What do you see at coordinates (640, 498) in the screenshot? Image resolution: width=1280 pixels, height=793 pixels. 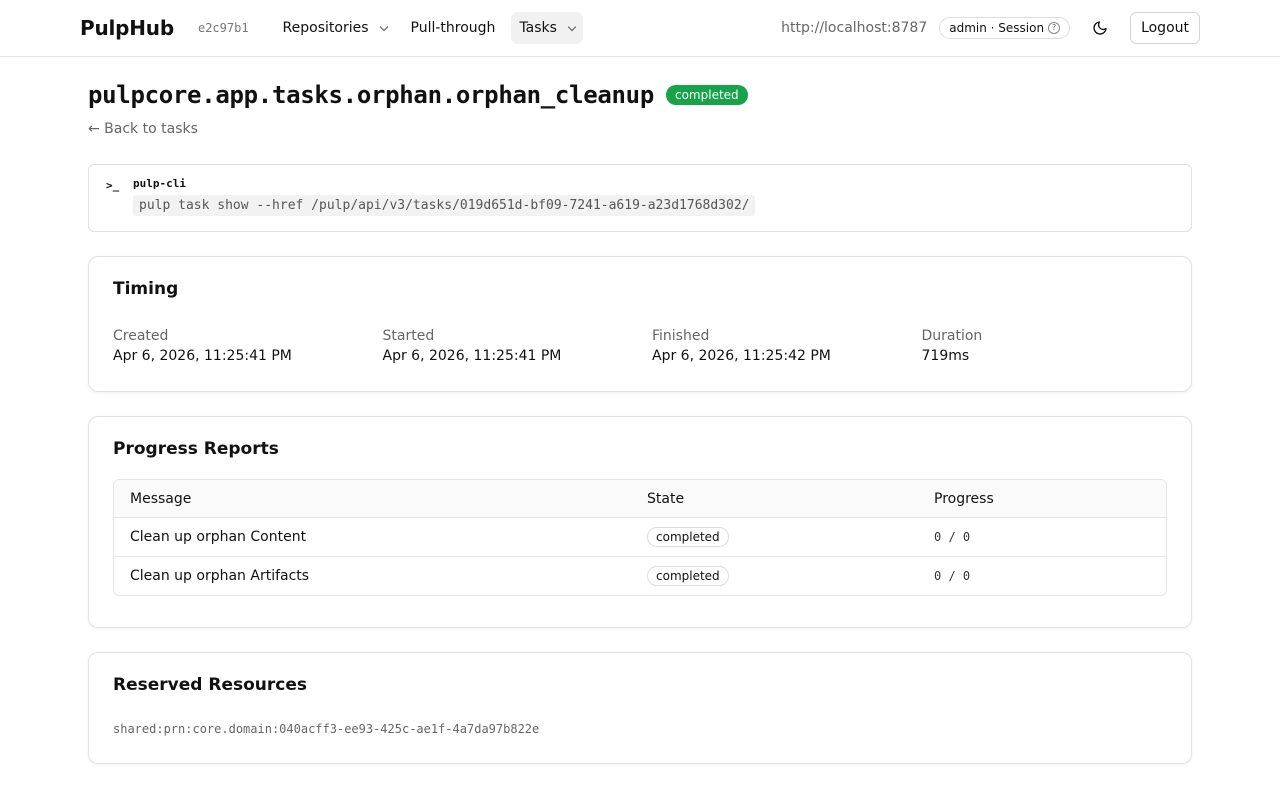 I see `table-header-row: Message State Progress` at bounding box center [640, 498].